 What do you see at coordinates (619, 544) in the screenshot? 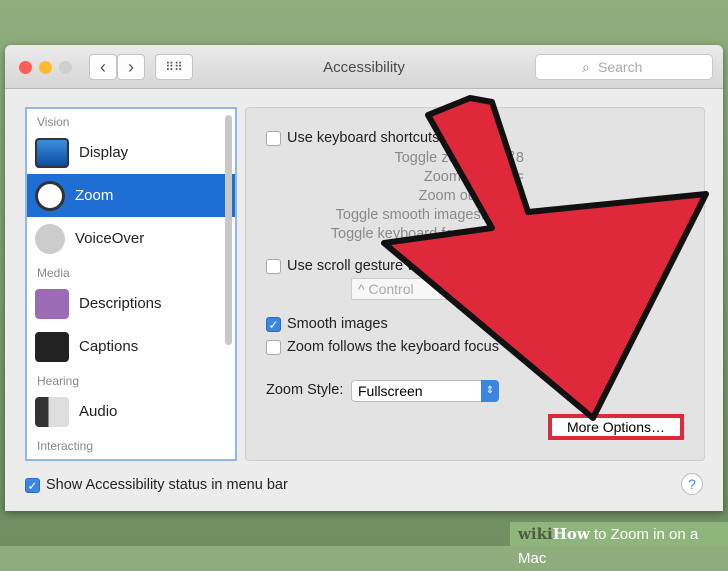
I see `wikihow-watermark: wikiHow to Zoom in on a Mac` at bounding box center [619, 544].